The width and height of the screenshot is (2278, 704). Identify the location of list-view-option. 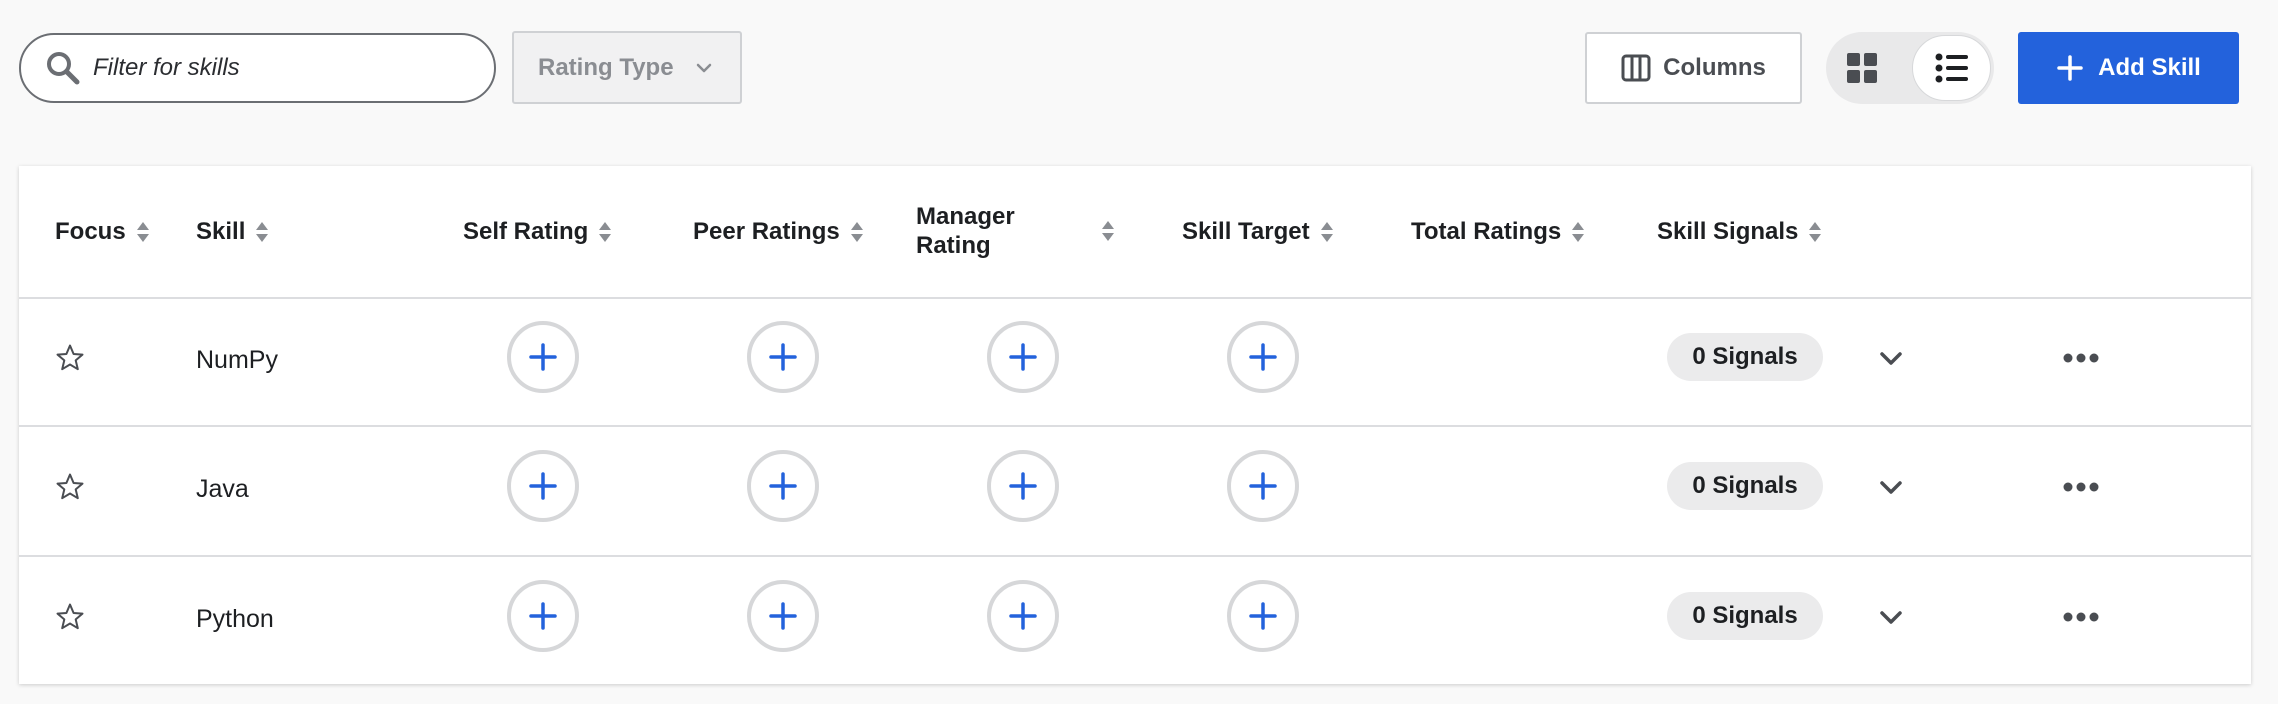
(1951, 68).